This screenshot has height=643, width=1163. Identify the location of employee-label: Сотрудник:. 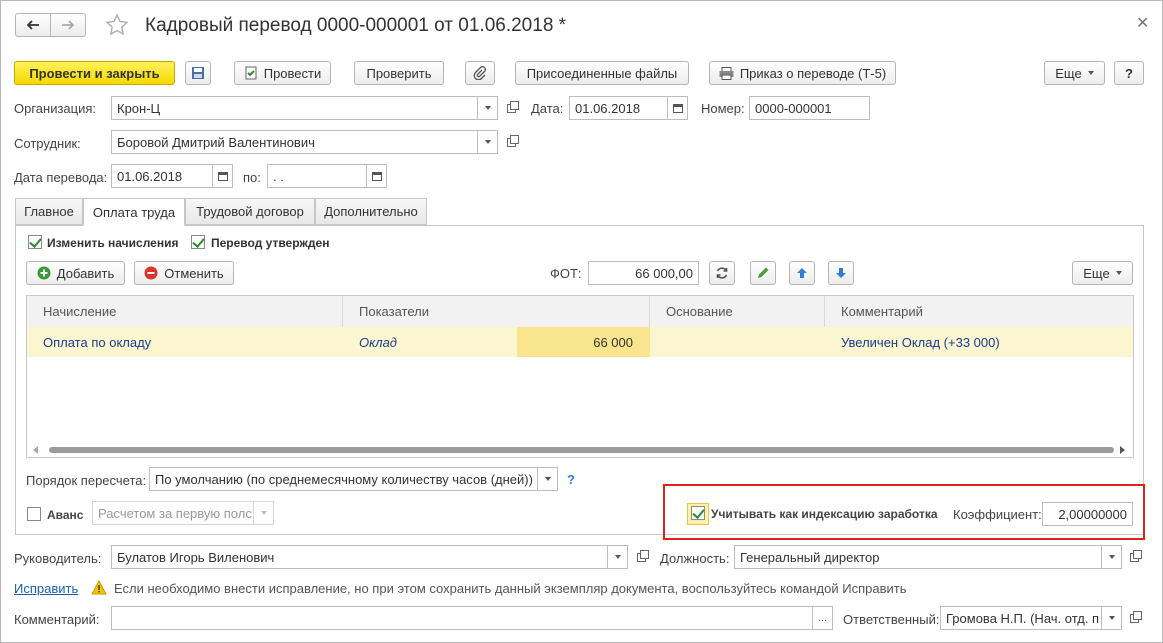
(47, 143).